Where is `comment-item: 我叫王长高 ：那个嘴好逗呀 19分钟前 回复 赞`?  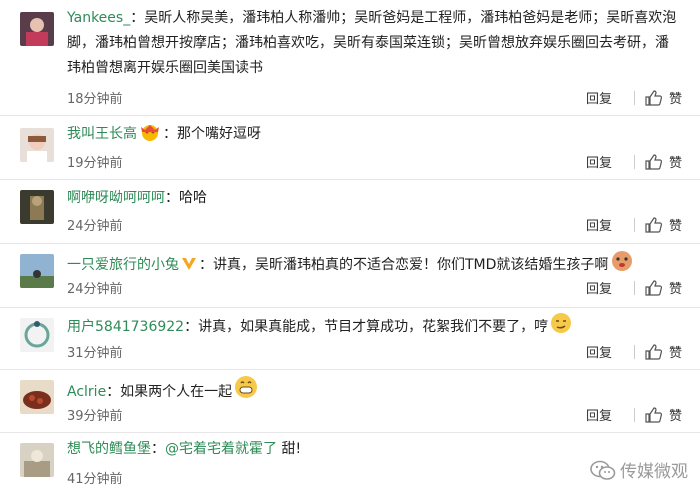
comment-item: 我叫王长高 ：那个嘴好逗呀 19分钟前 回复 赞 is located at coordinates (350, 148).